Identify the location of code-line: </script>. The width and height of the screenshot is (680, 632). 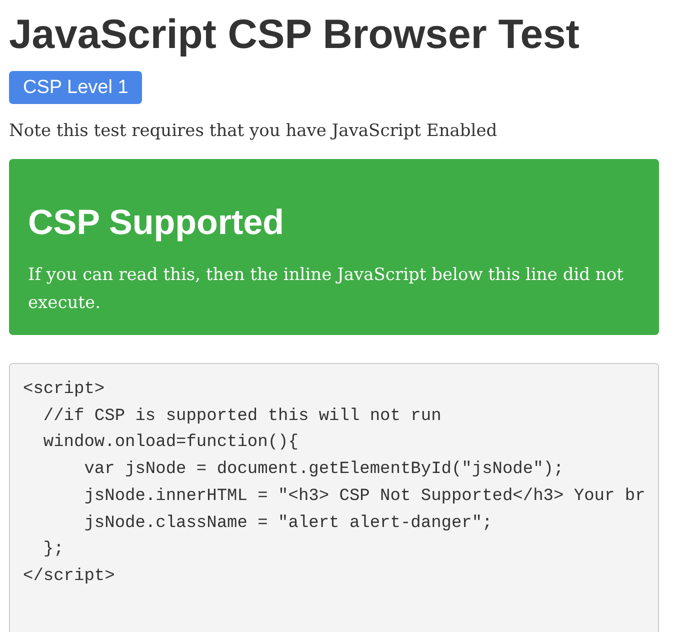
(69, 577).